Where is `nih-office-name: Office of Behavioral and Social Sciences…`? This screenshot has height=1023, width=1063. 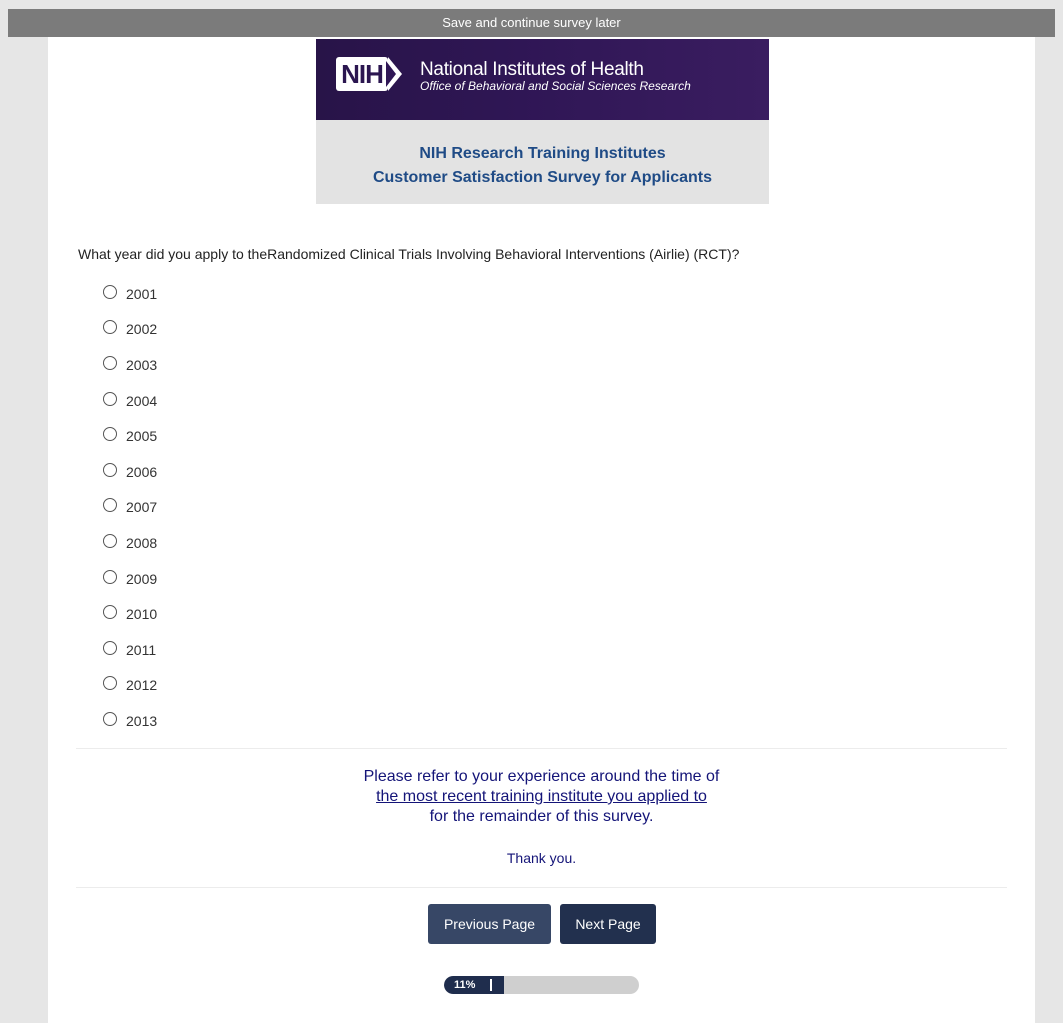
nih-office-name: Office of Behavioral and Social Sciences… is located at coordinates (555, 86).